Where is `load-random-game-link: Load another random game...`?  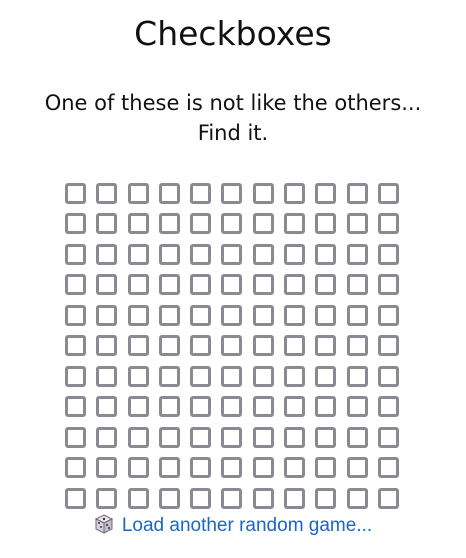 load-random-game-link: Load another random game... is located at coordinates (233, 526).